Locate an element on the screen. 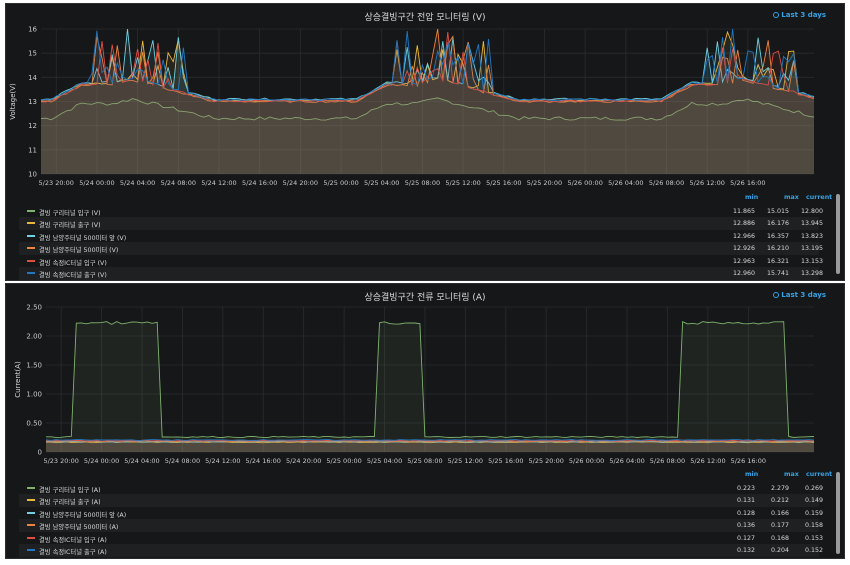 Image resolution: width=850 pixels, height=565 pixels. legend-current-value: 13.153 is located at coordinates (811, 261).